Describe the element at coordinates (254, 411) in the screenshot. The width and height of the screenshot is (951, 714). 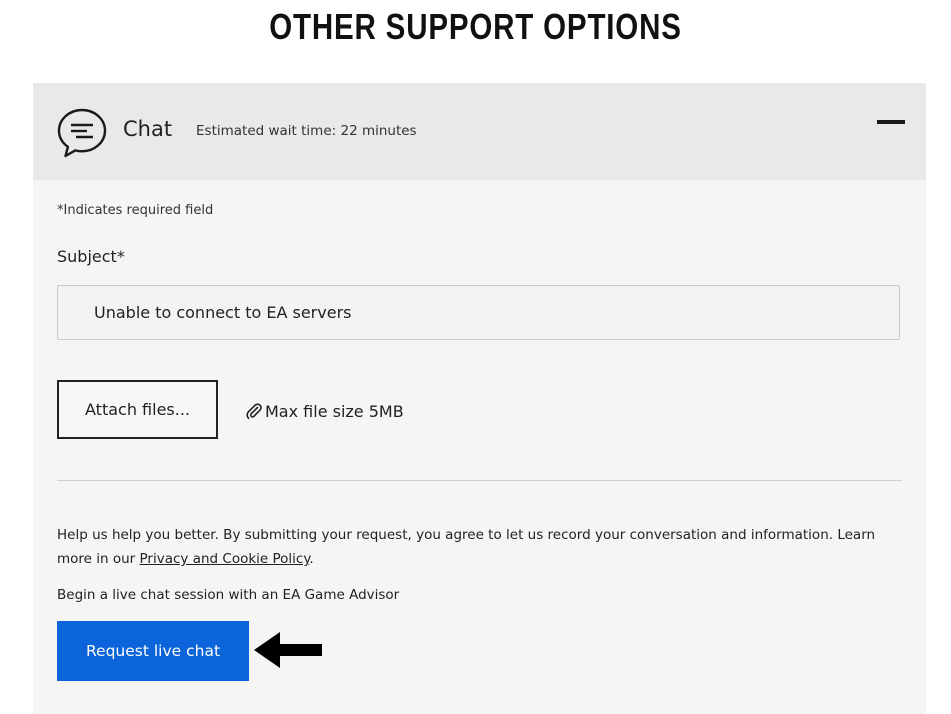
I see `paperclip-icon` at that location.